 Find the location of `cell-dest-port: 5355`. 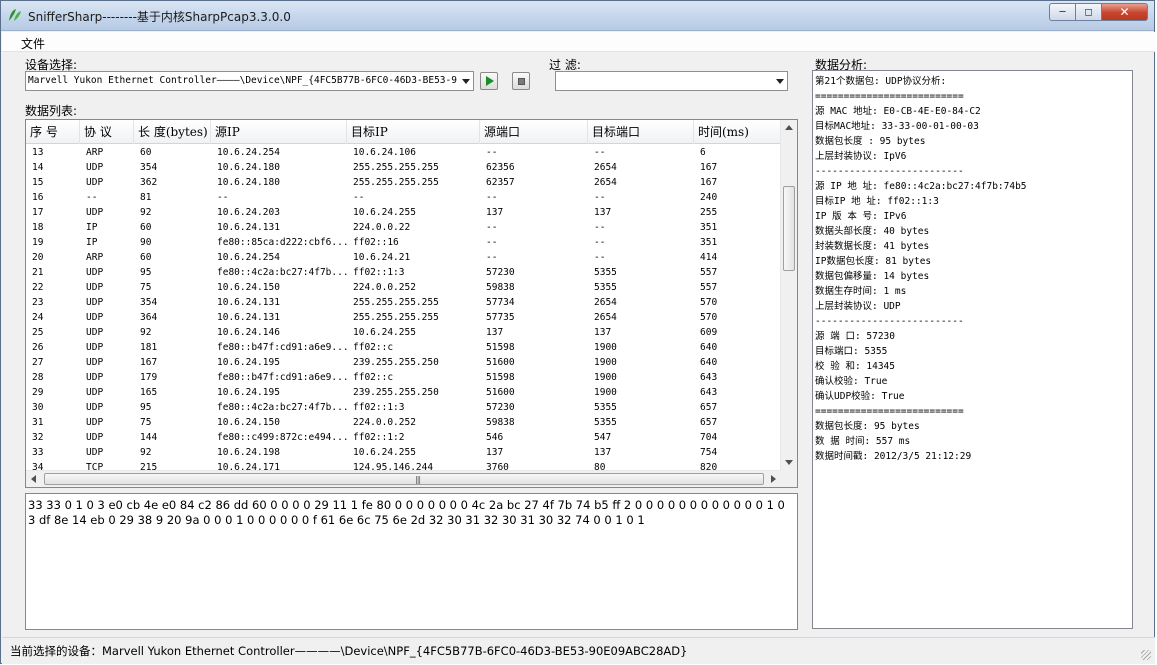

cell-dest-port: 5355 is located at coordinates (605, 272).